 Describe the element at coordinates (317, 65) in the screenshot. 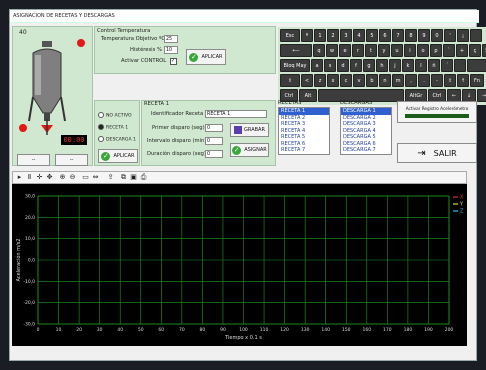

I see `key-2-1: a` at that location.